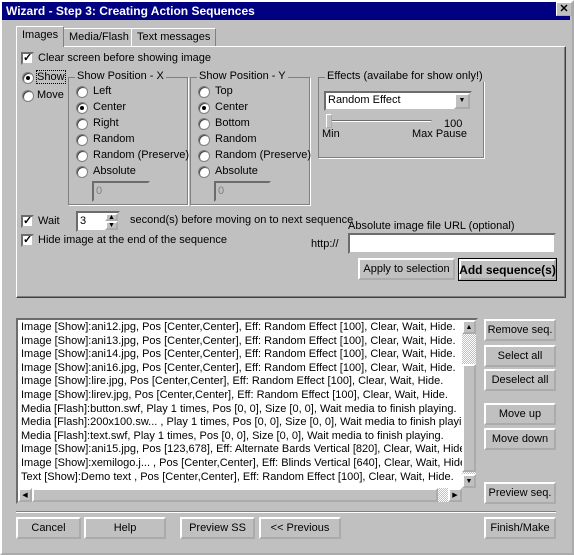  I want to click on clear-screen-checkbox: ✓, so click(27, 58).